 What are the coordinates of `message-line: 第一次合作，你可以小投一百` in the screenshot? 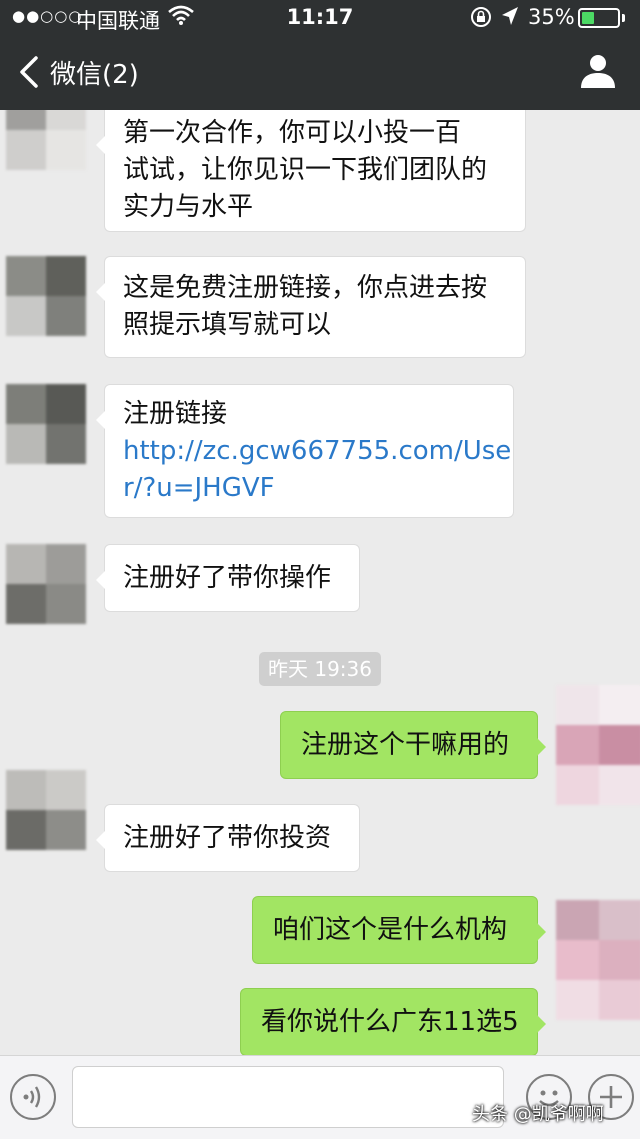 It's located at (292, 133).